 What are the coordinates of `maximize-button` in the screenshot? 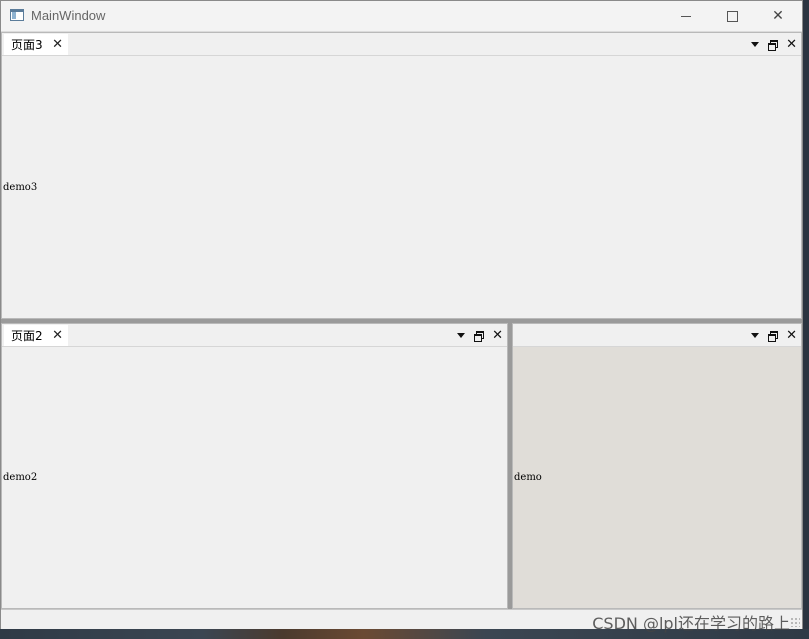 It's located at (732, 16).